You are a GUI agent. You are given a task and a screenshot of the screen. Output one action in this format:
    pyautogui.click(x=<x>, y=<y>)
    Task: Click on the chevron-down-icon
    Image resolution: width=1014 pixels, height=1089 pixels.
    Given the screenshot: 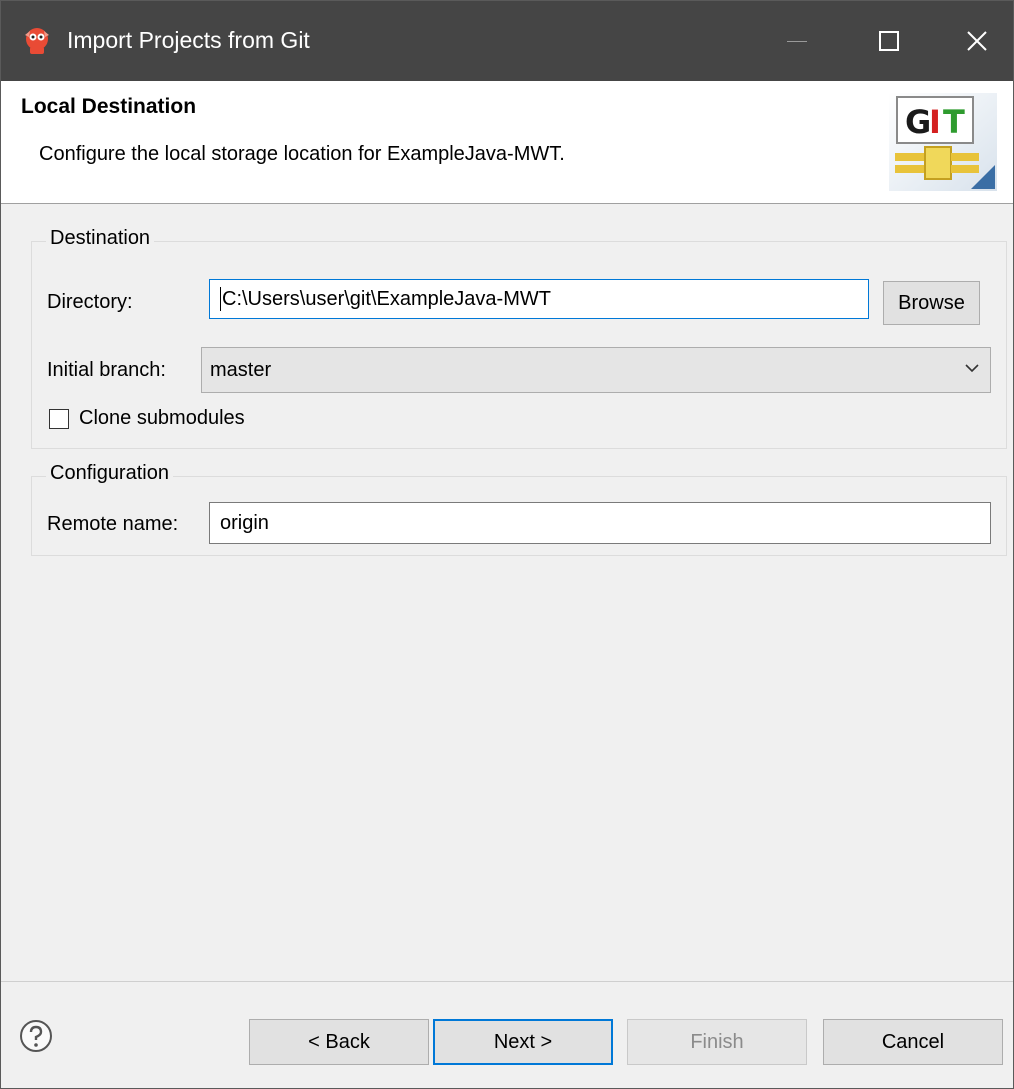 What is the action you would take?
    pyautogui.click(x=972, y=368)
    